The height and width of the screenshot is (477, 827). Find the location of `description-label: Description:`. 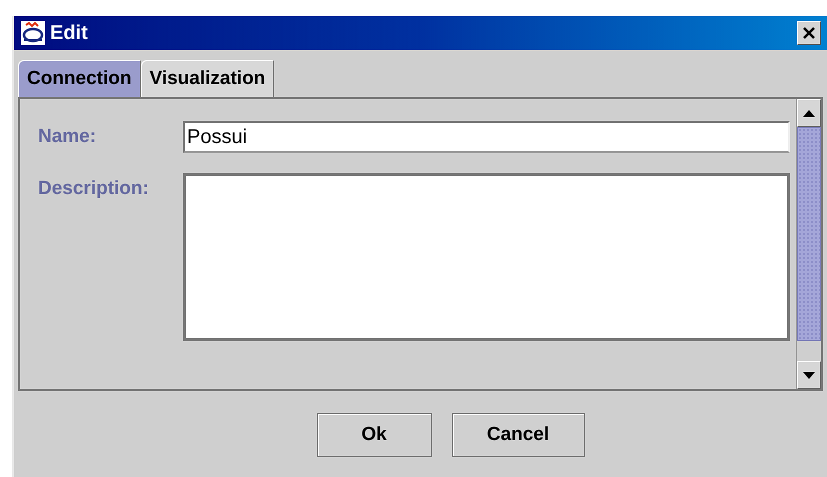

description-label: Description: is located at coordinates (94, 189).